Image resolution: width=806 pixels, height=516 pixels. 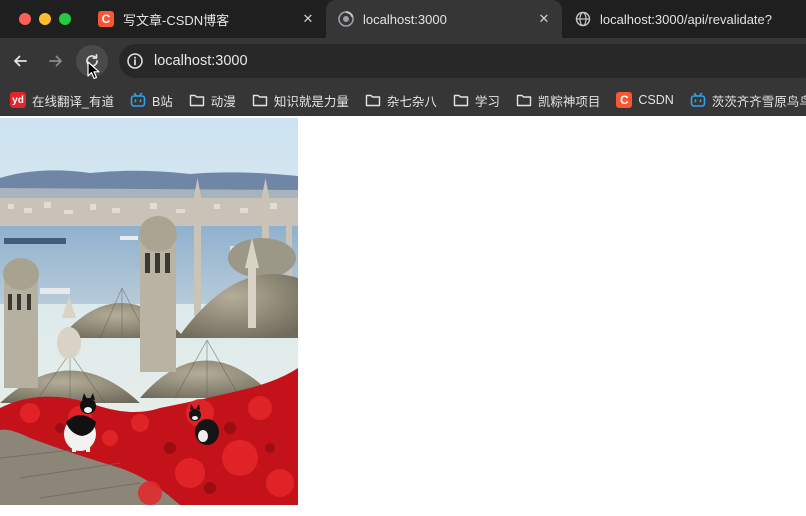 What do you see at coordinates (346, 19) in the screenshot?
I see `chromium-icon` at bounding box center [346, 19].